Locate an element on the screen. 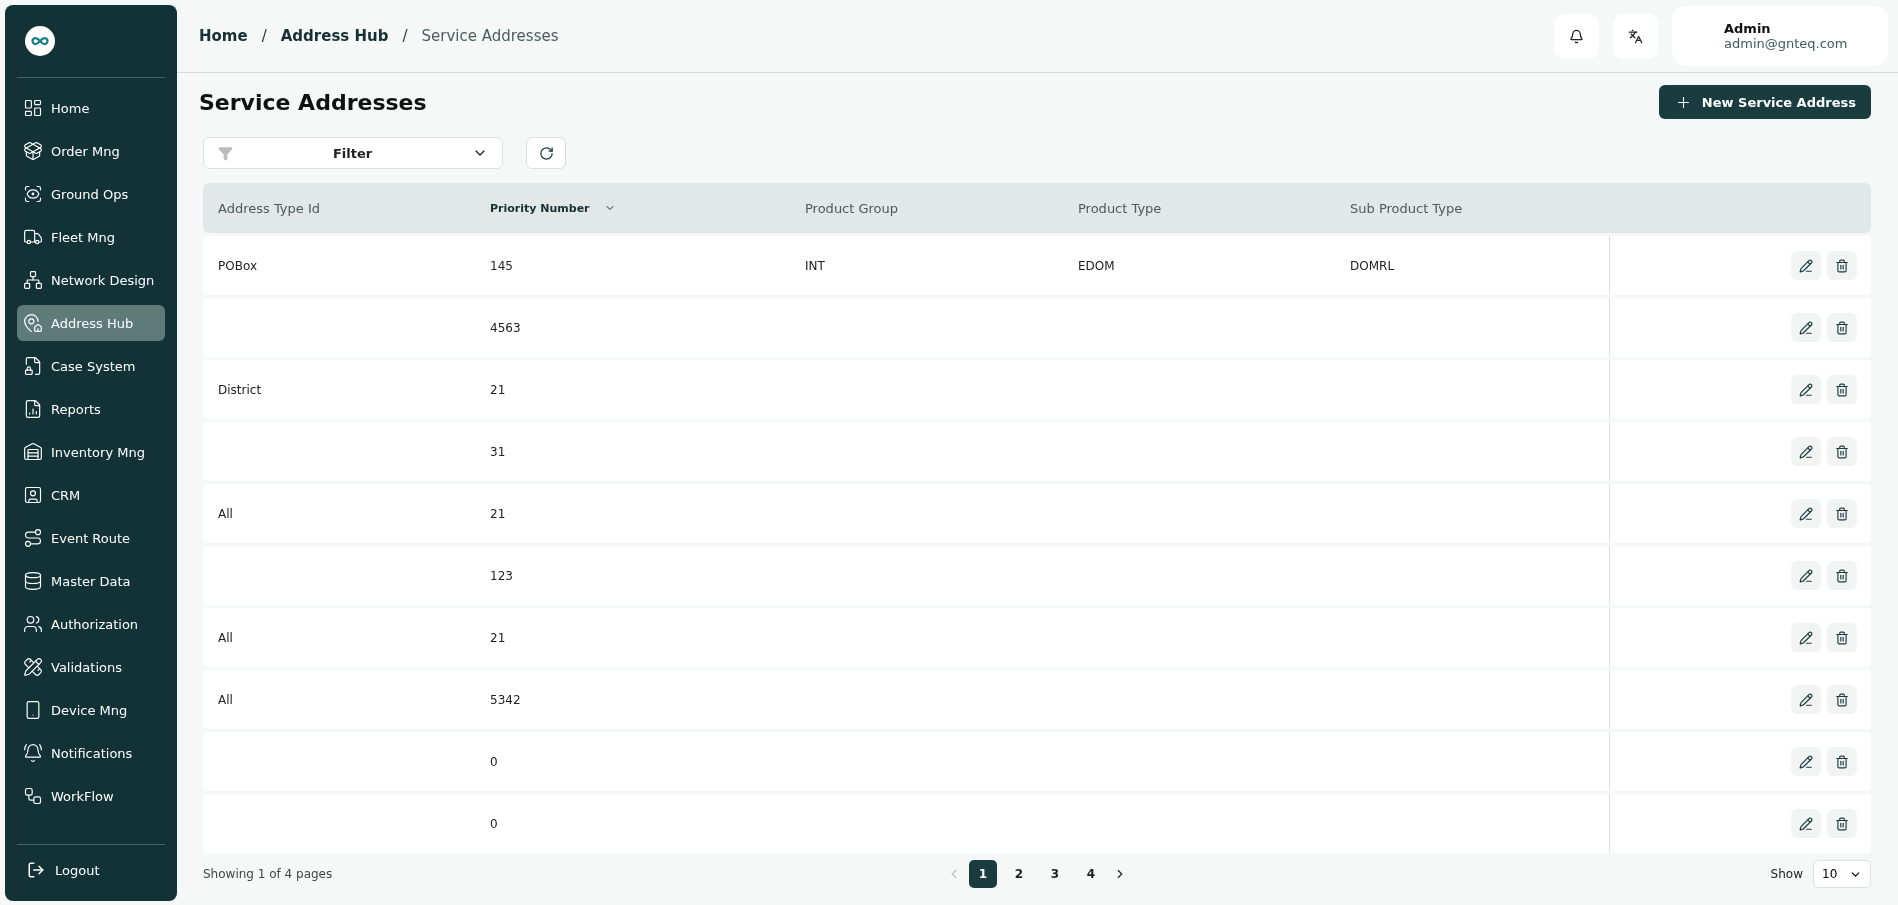  column-header: Address Type Id is located at coordinates (354, 208).